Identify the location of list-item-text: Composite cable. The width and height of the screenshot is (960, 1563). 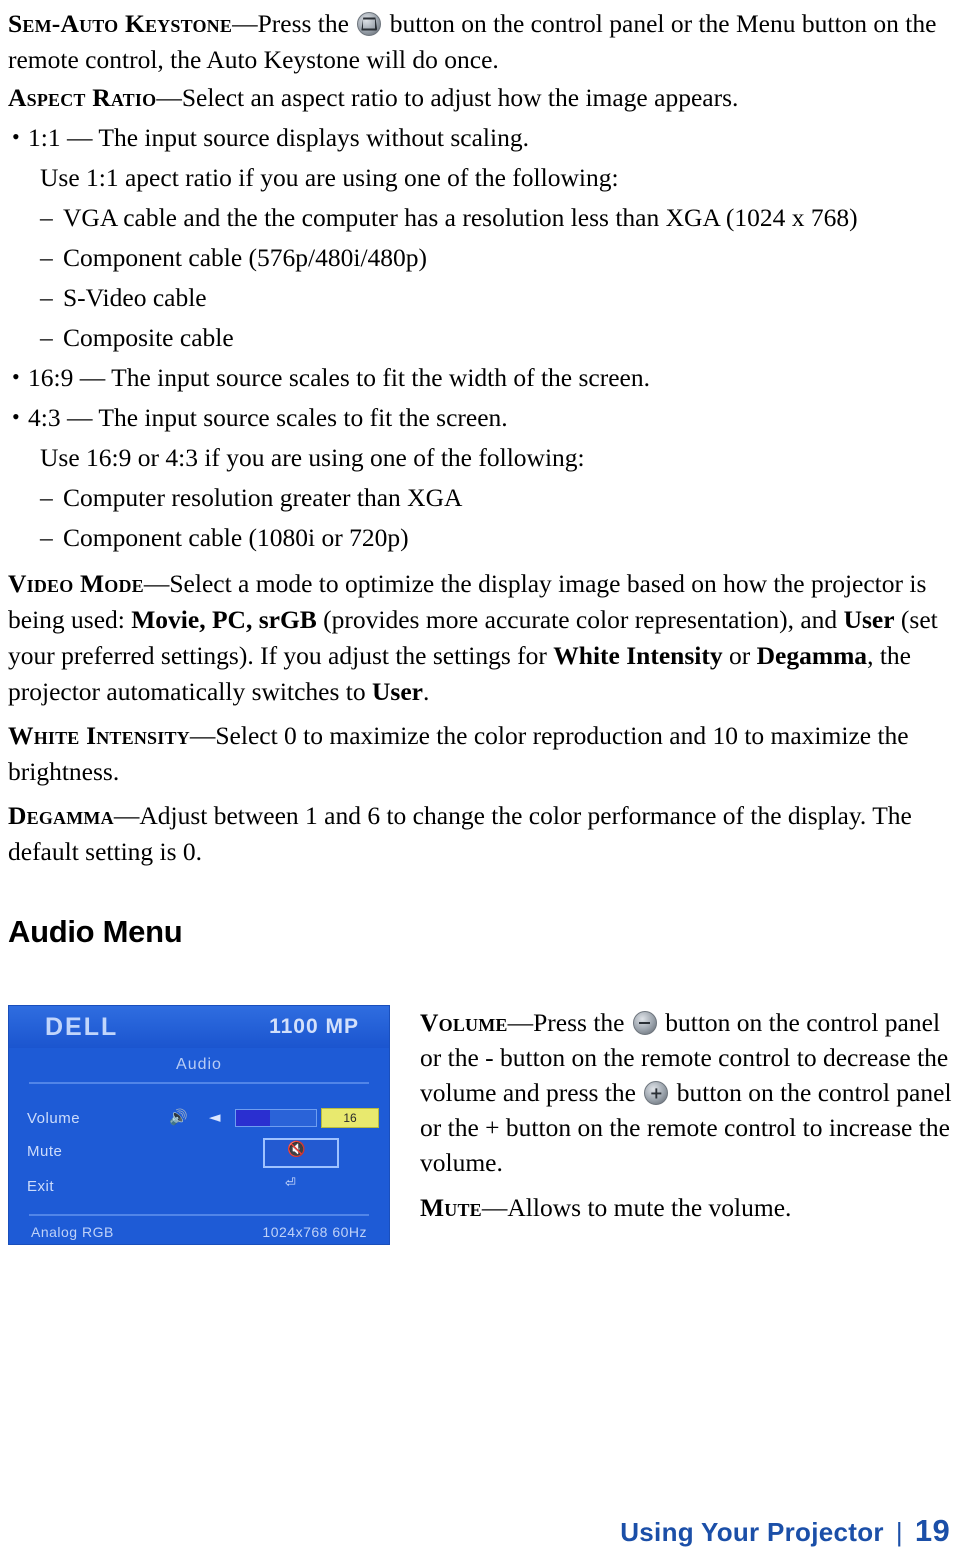
(148, 337).